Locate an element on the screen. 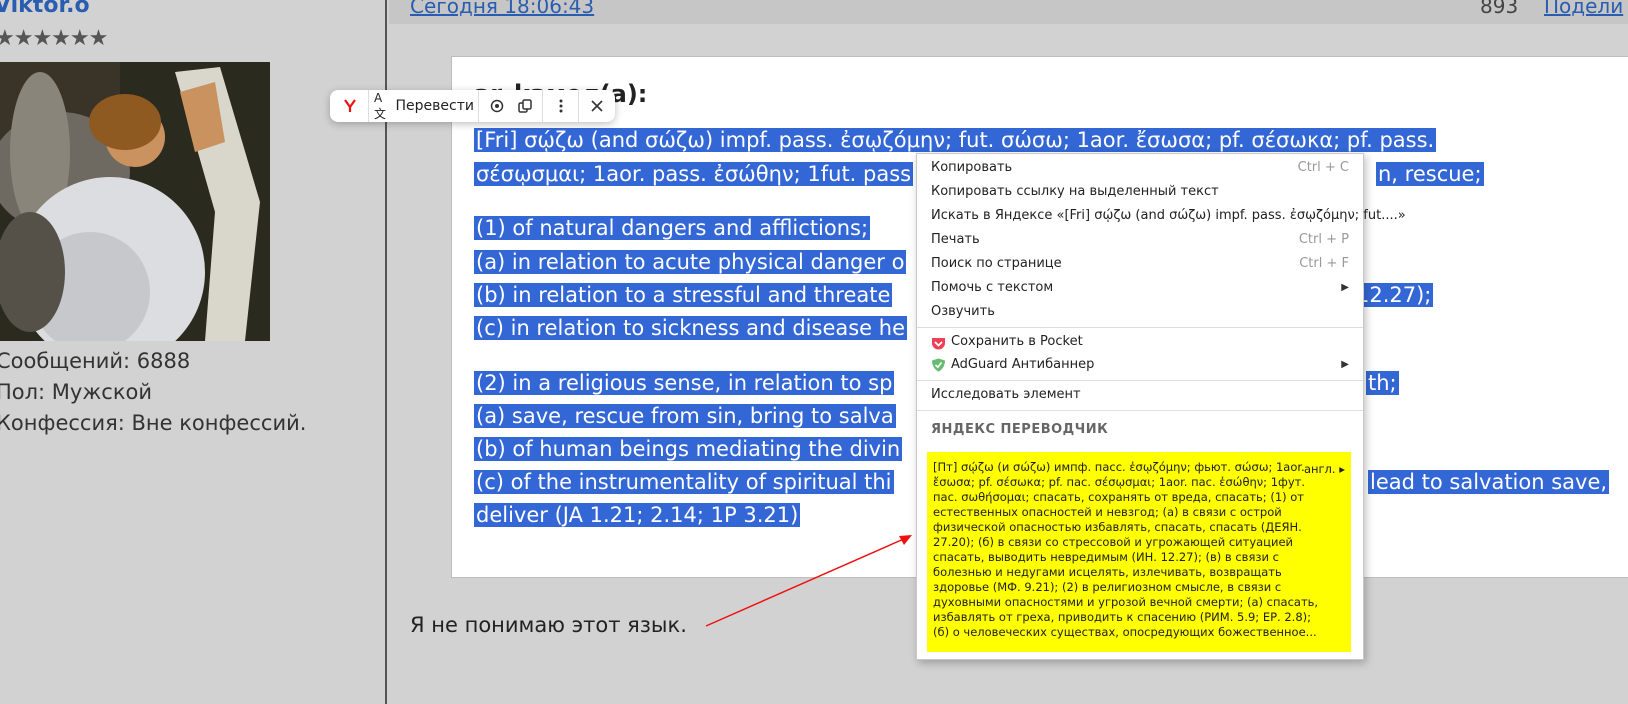  translate-bubble: A文 Перевести is located at coordinates (472, 106).